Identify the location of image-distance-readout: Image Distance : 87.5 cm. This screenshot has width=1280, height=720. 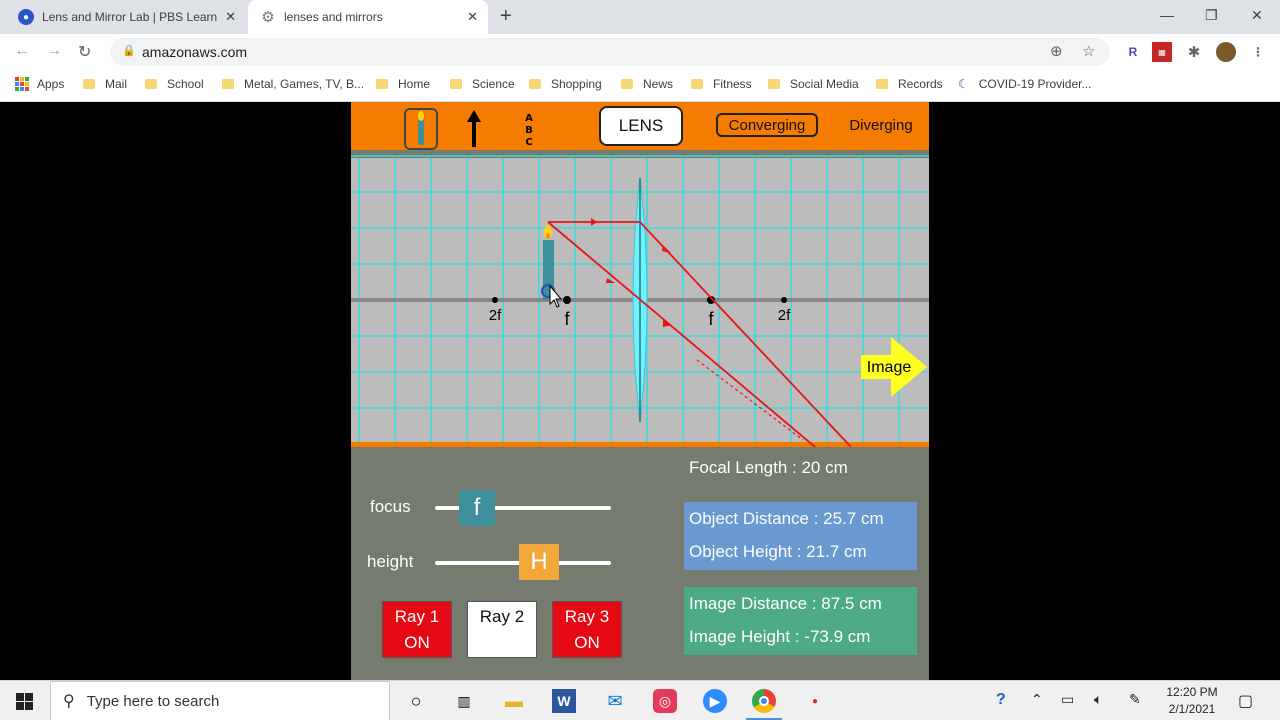
(785, 603).